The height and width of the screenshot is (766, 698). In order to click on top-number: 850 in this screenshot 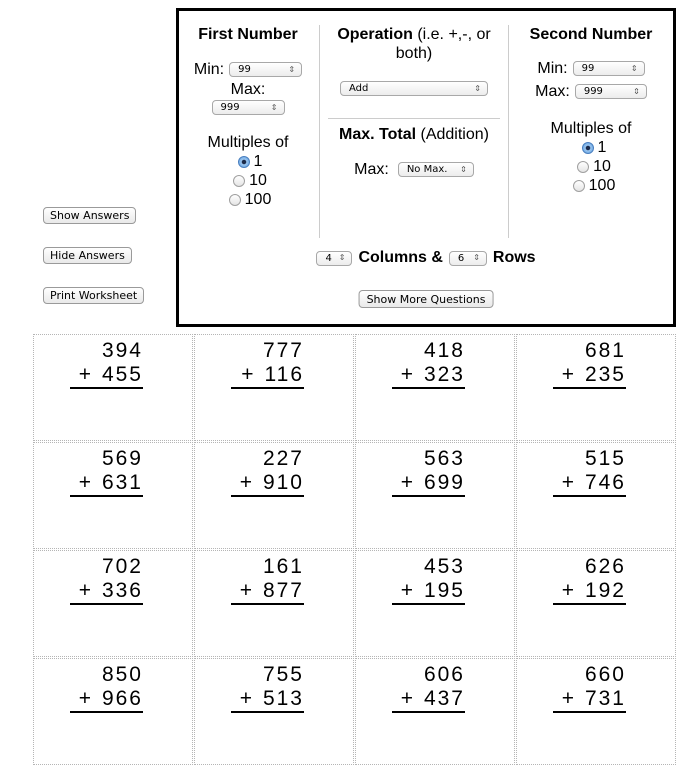, I will do `click(122, 674)`.